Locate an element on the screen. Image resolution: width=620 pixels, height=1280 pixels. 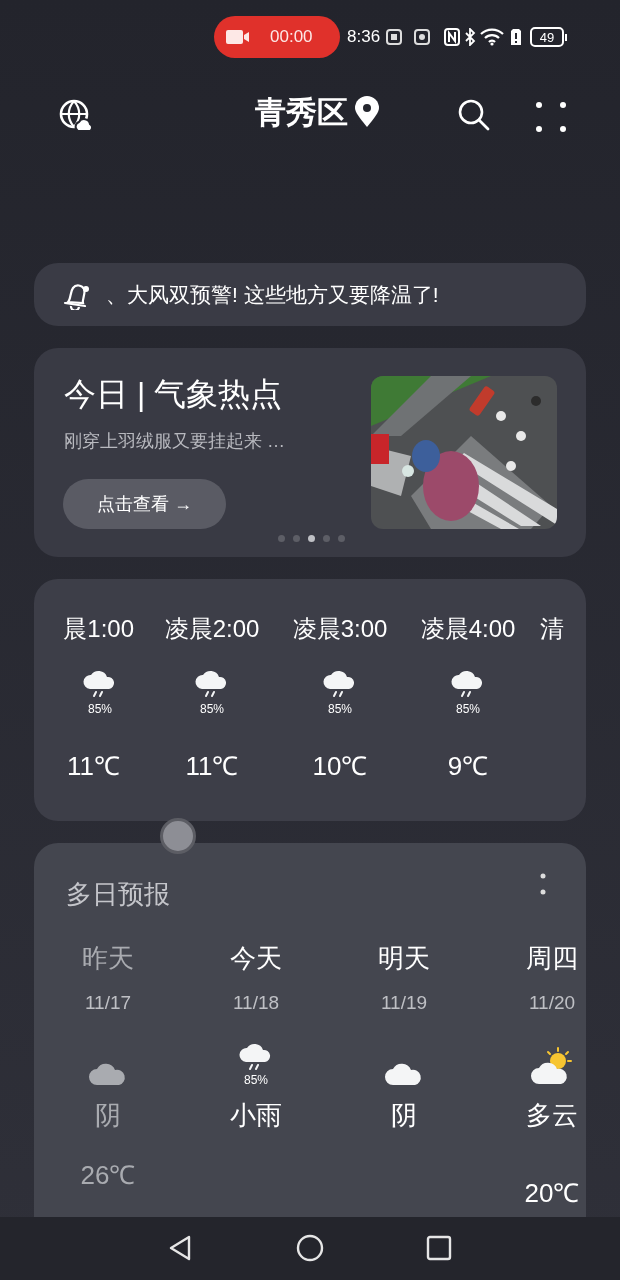
more-options-icon is located at coordinates (543, 884).